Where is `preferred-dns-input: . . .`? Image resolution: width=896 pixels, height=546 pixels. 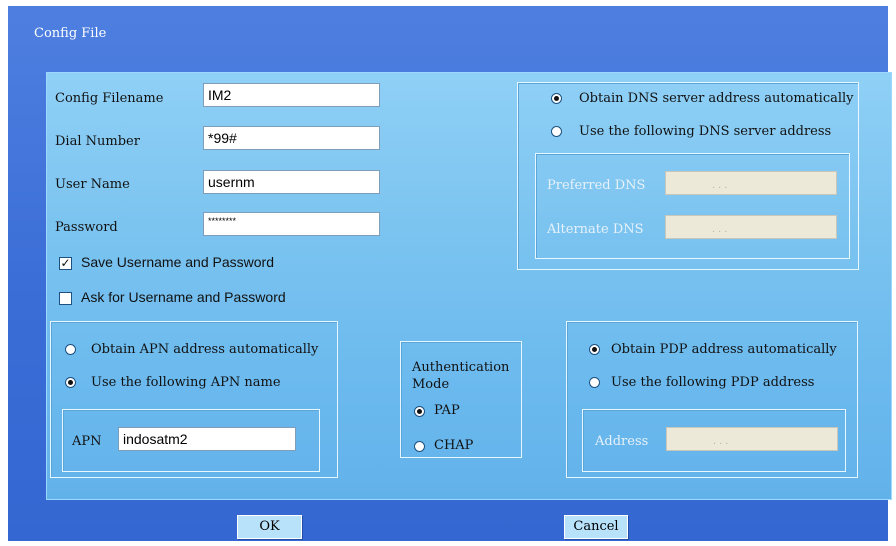 preferred-dns-input: . . . is located at coordinates (751, 183).